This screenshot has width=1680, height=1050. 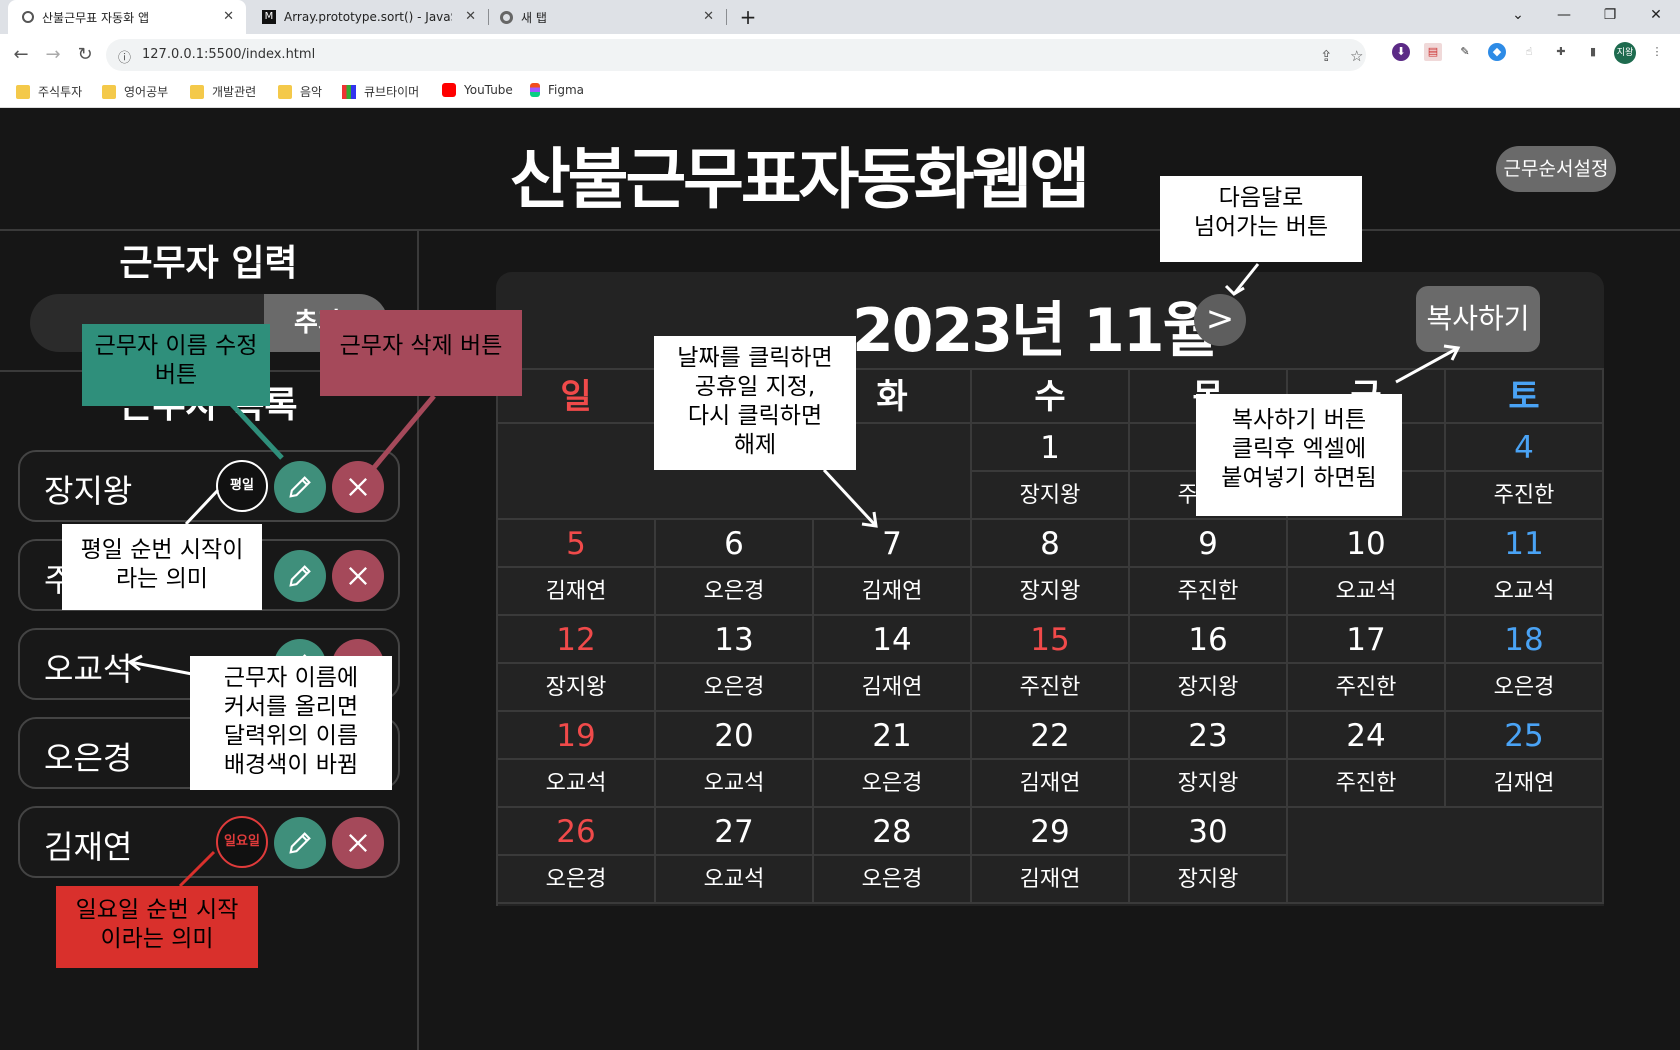 I want to click on day-number: 18, so click(x=1524, y=640).